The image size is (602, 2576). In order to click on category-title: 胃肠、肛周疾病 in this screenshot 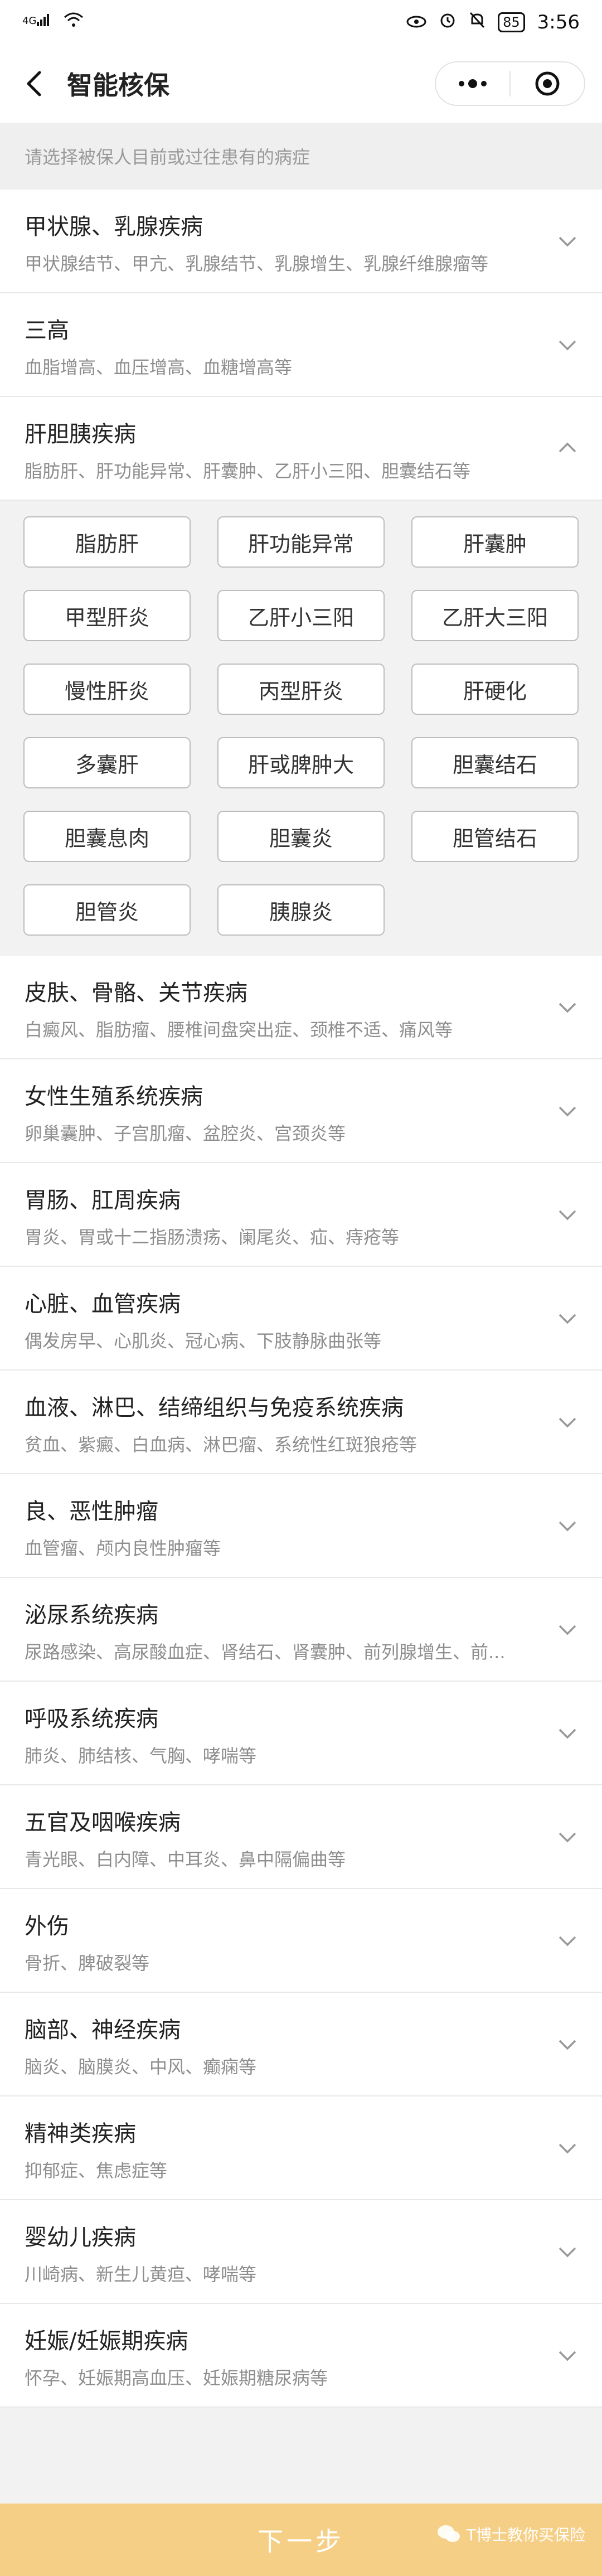, I will do `click(103, 1200)`.